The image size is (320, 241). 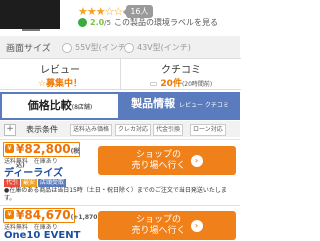 I want to click on tag-cod: 代引, so click(x=12, y=183).